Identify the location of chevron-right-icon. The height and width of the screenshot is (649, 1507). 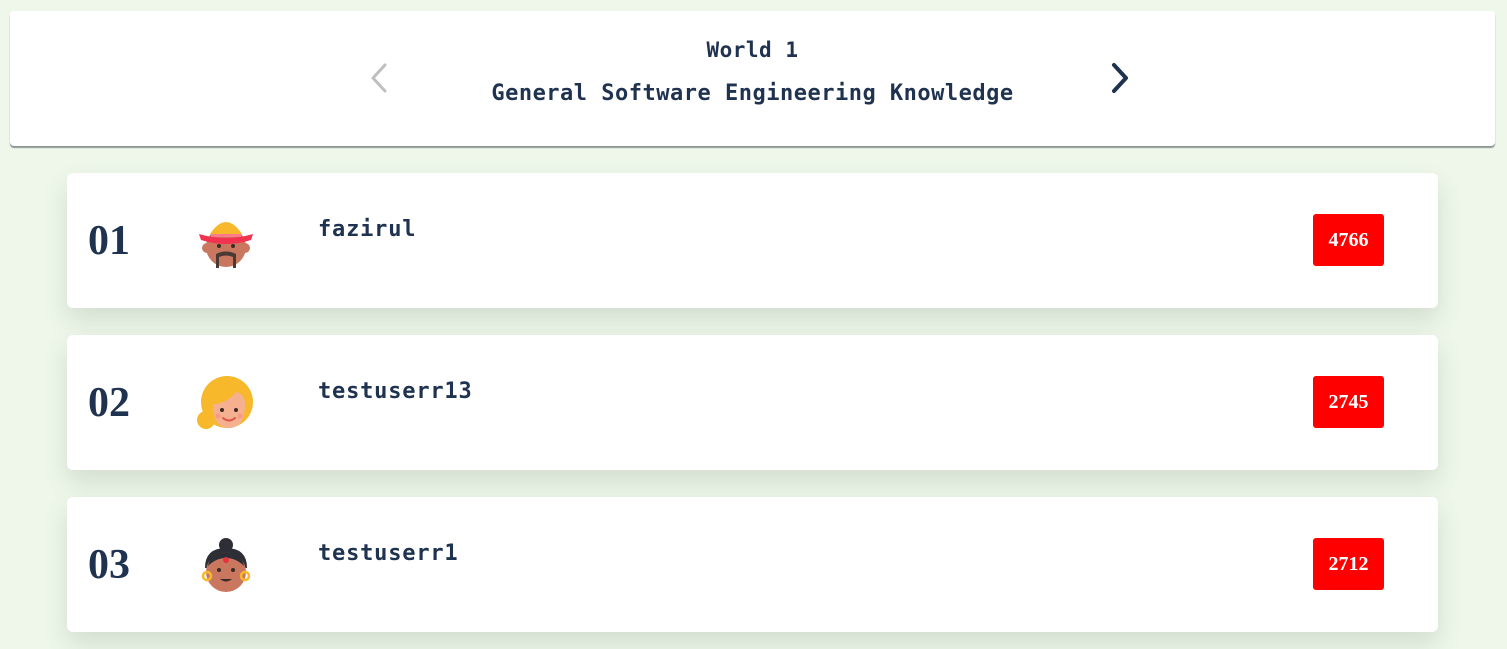
(1120, 78).